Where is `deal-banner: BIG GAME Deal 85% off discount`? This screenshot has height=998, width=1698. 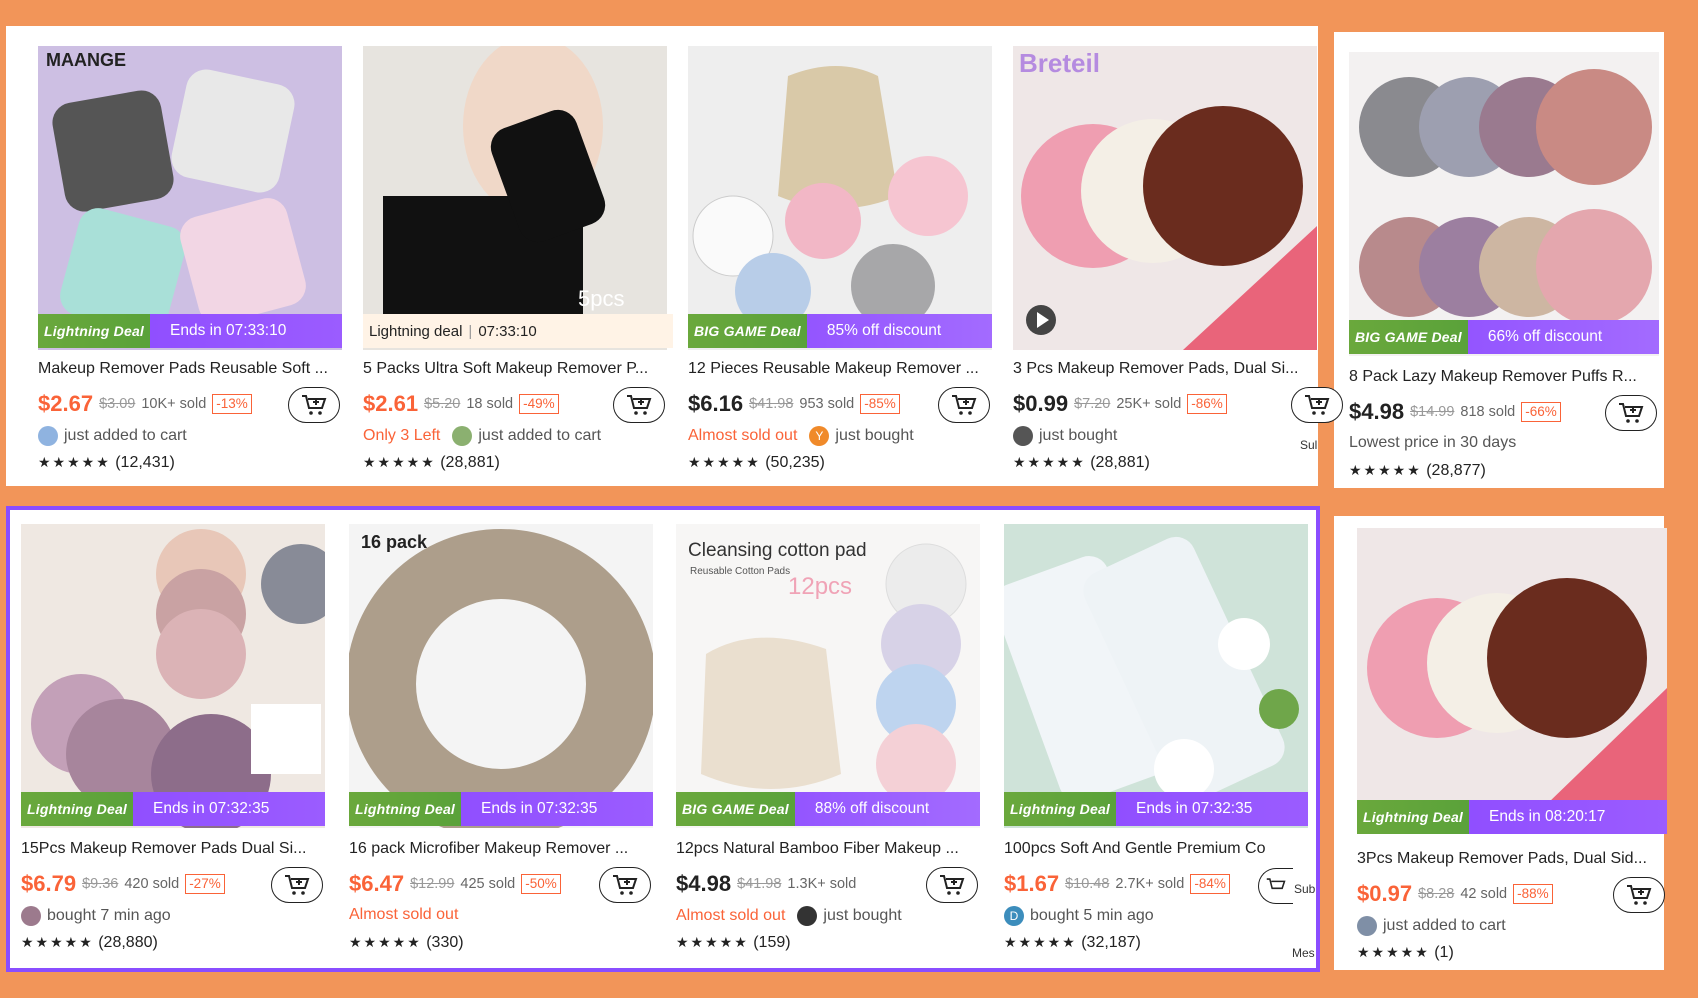
deal-banner: BIG GAME Deal 85% off discount is located at coordinates (840, 331).